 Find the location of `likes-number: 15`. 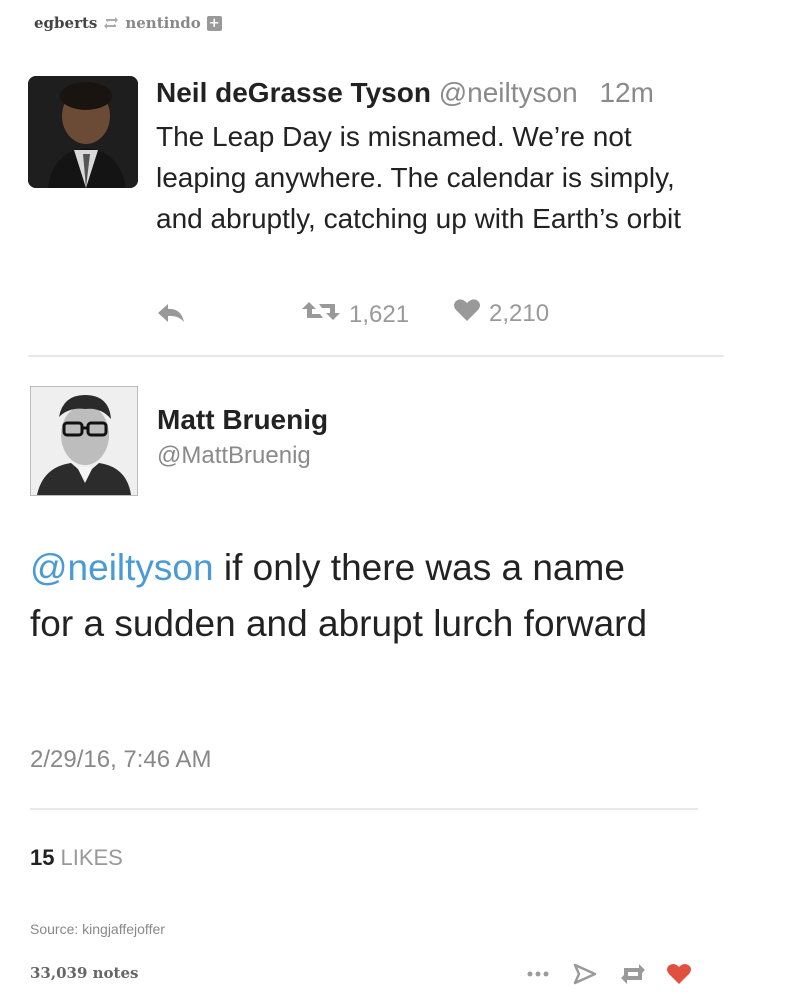

likes-number: 15 is located at coordinates (42, 857).